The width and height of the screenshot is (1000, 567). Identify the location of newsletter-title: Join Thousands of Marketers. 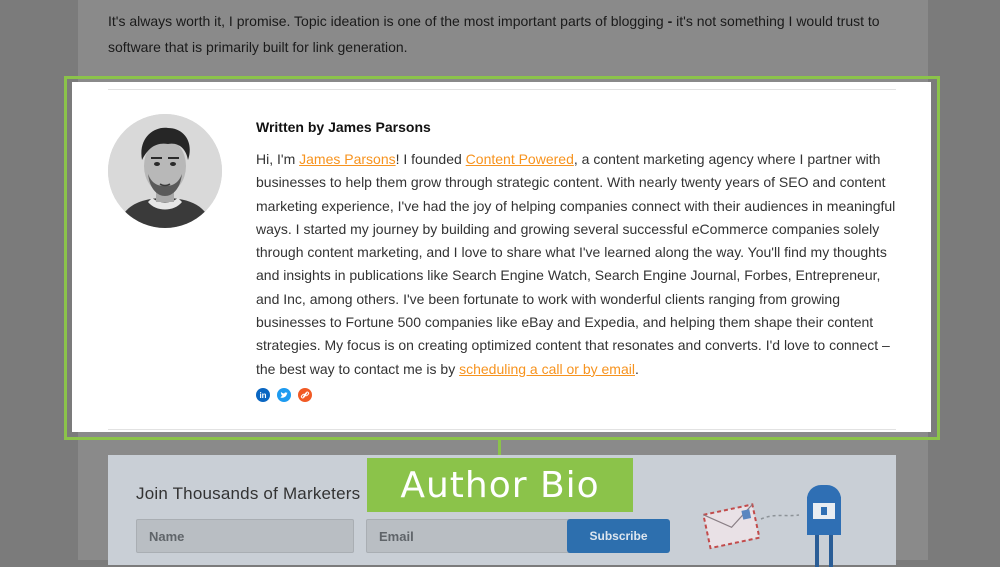
(248, 493).